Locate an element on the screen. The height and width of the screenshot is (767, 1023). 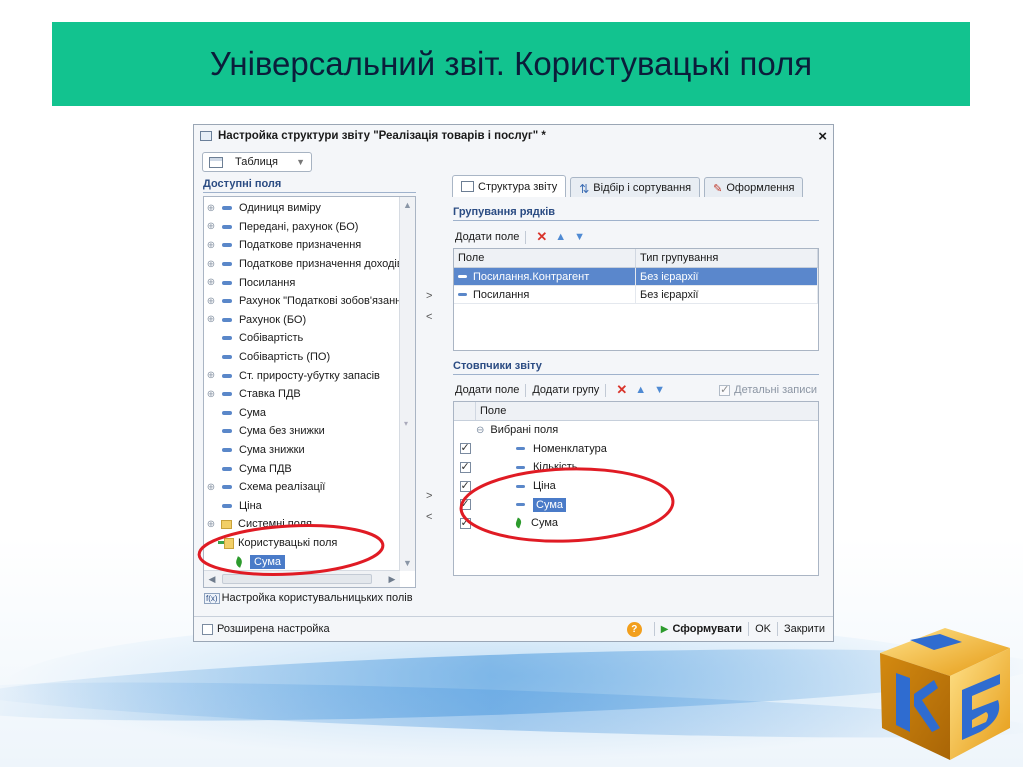
ok-button: OK is located at coordinates (763, 629).